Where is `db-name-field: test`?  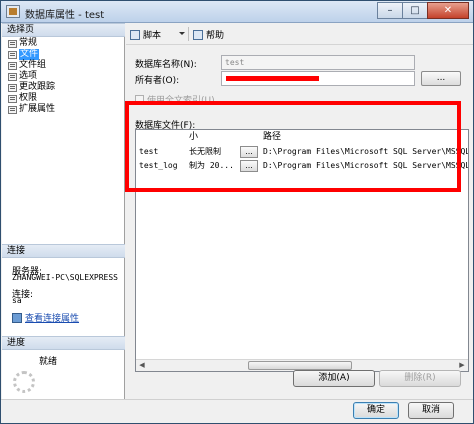 db-name-field: test is located at coordinates (318, 62).